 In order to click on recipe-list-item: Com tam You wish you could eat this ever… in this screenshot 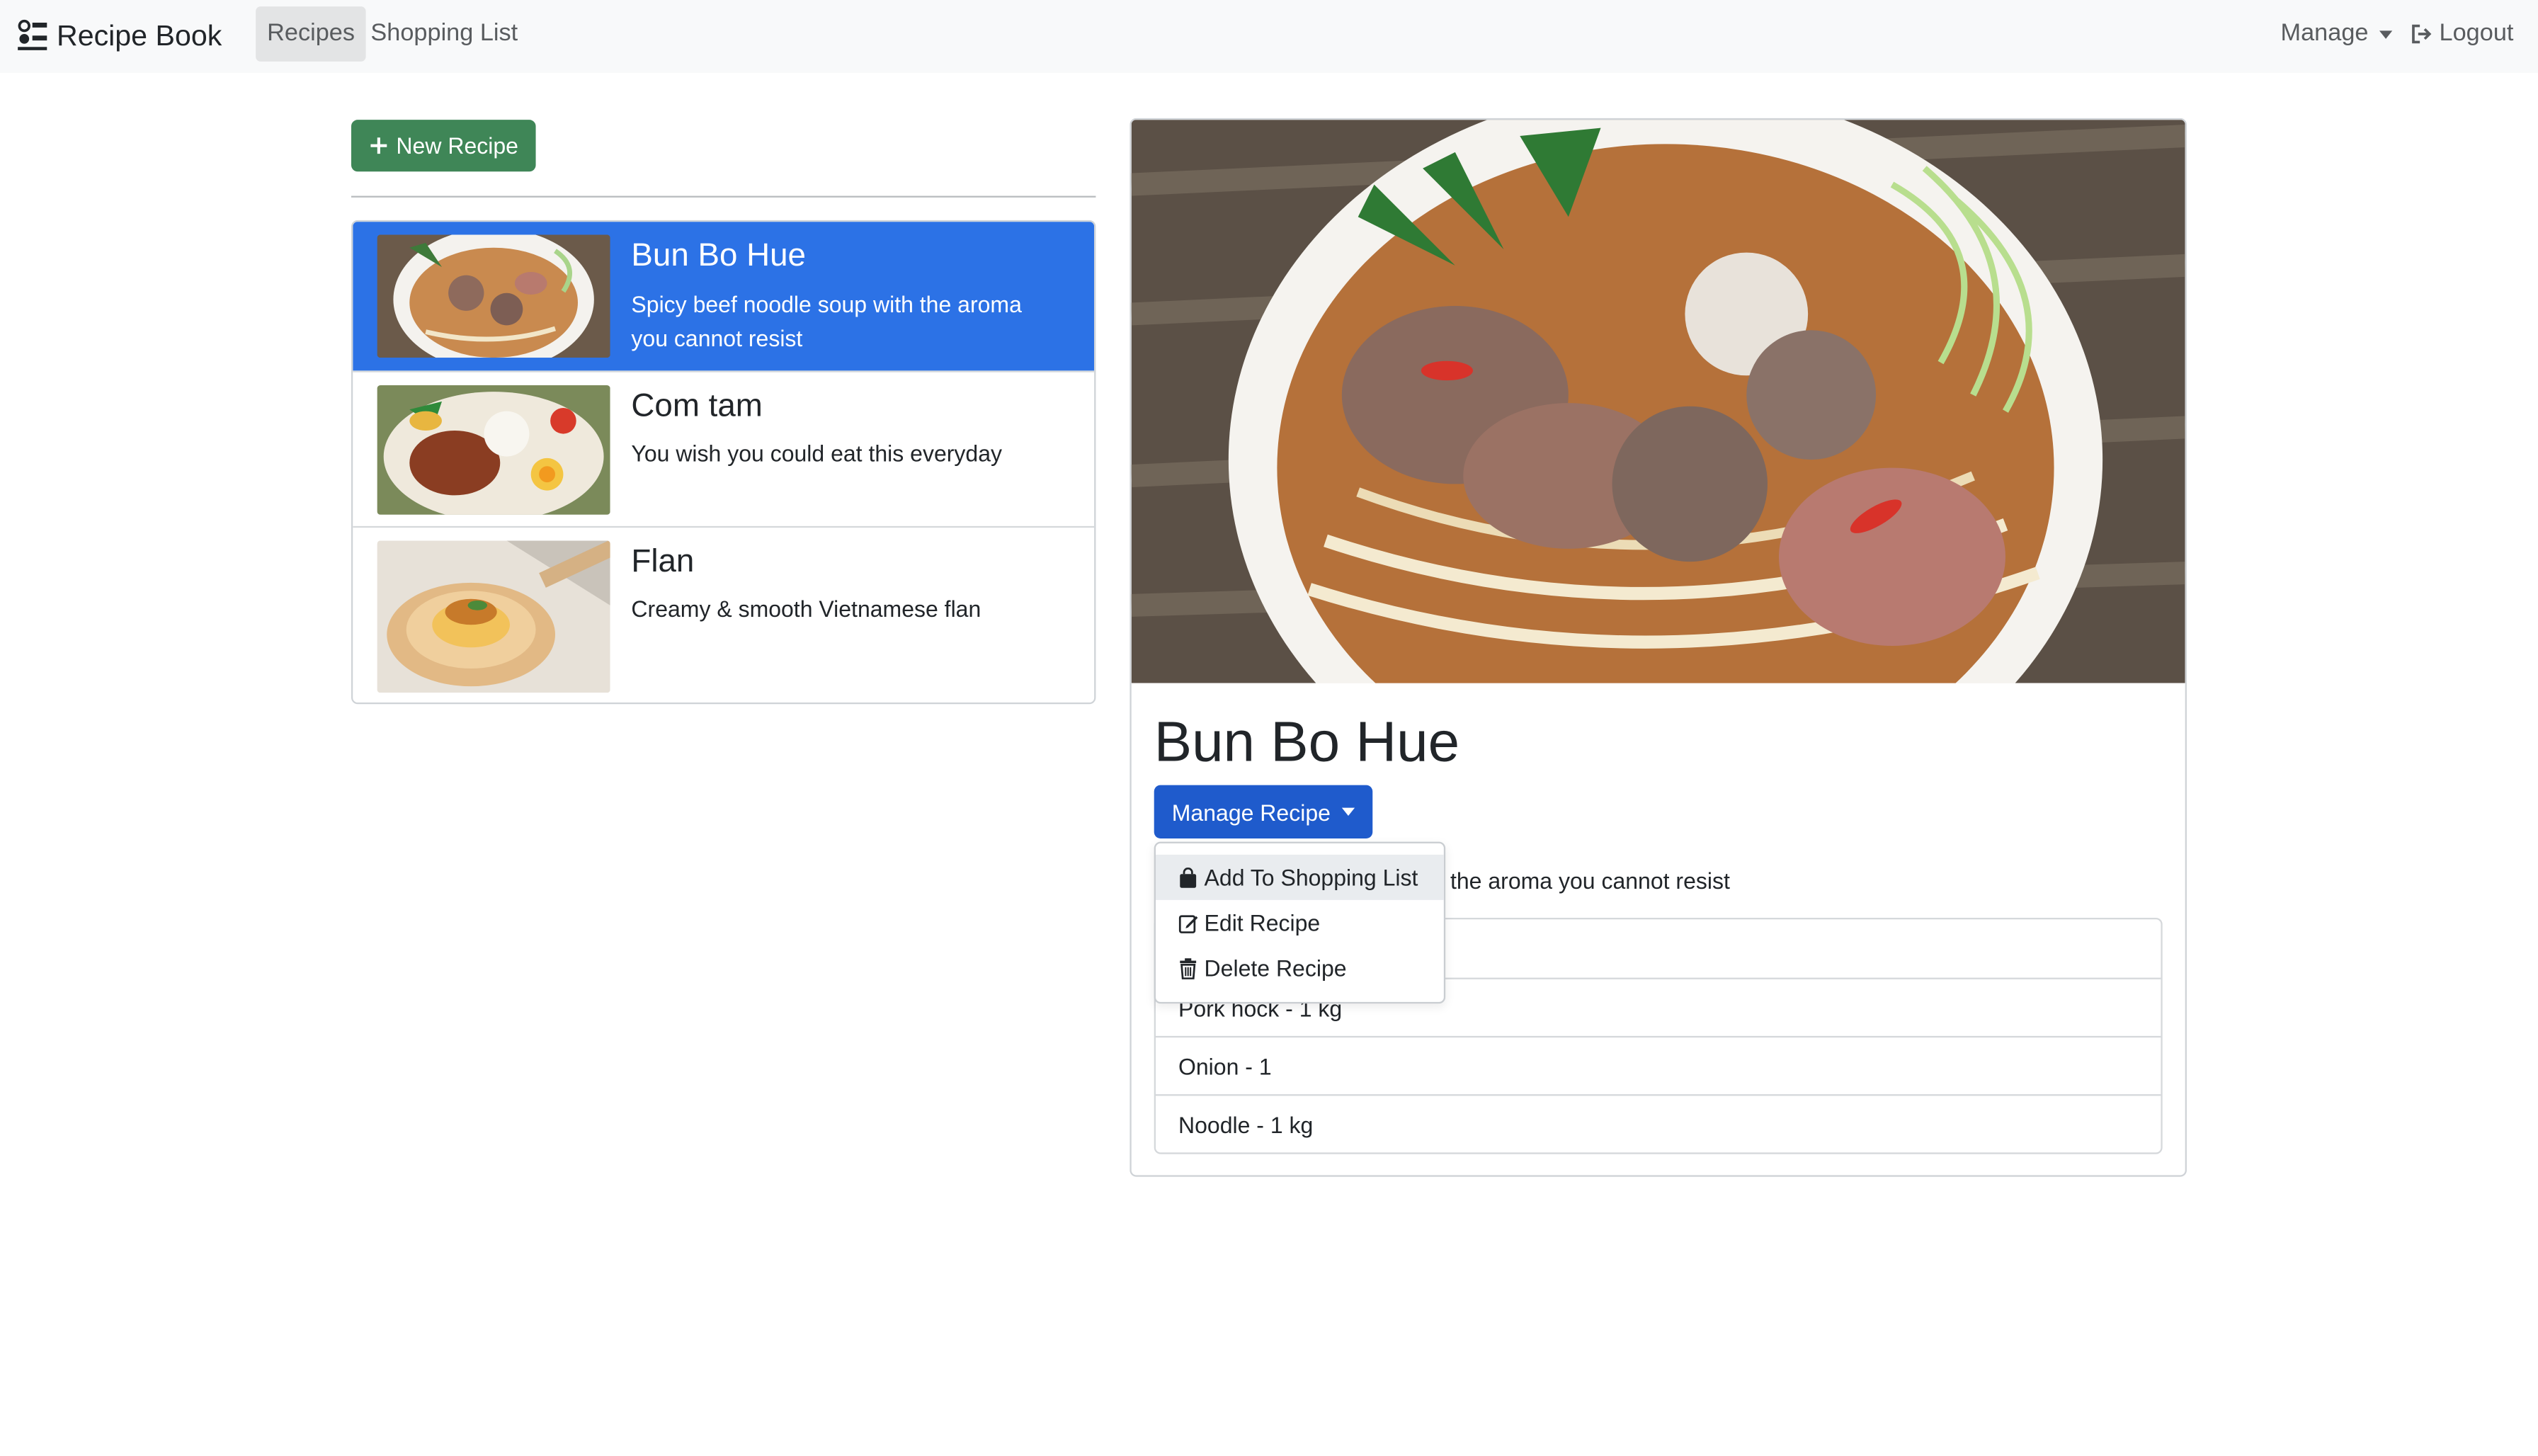, I will do `click(724, 448)`.